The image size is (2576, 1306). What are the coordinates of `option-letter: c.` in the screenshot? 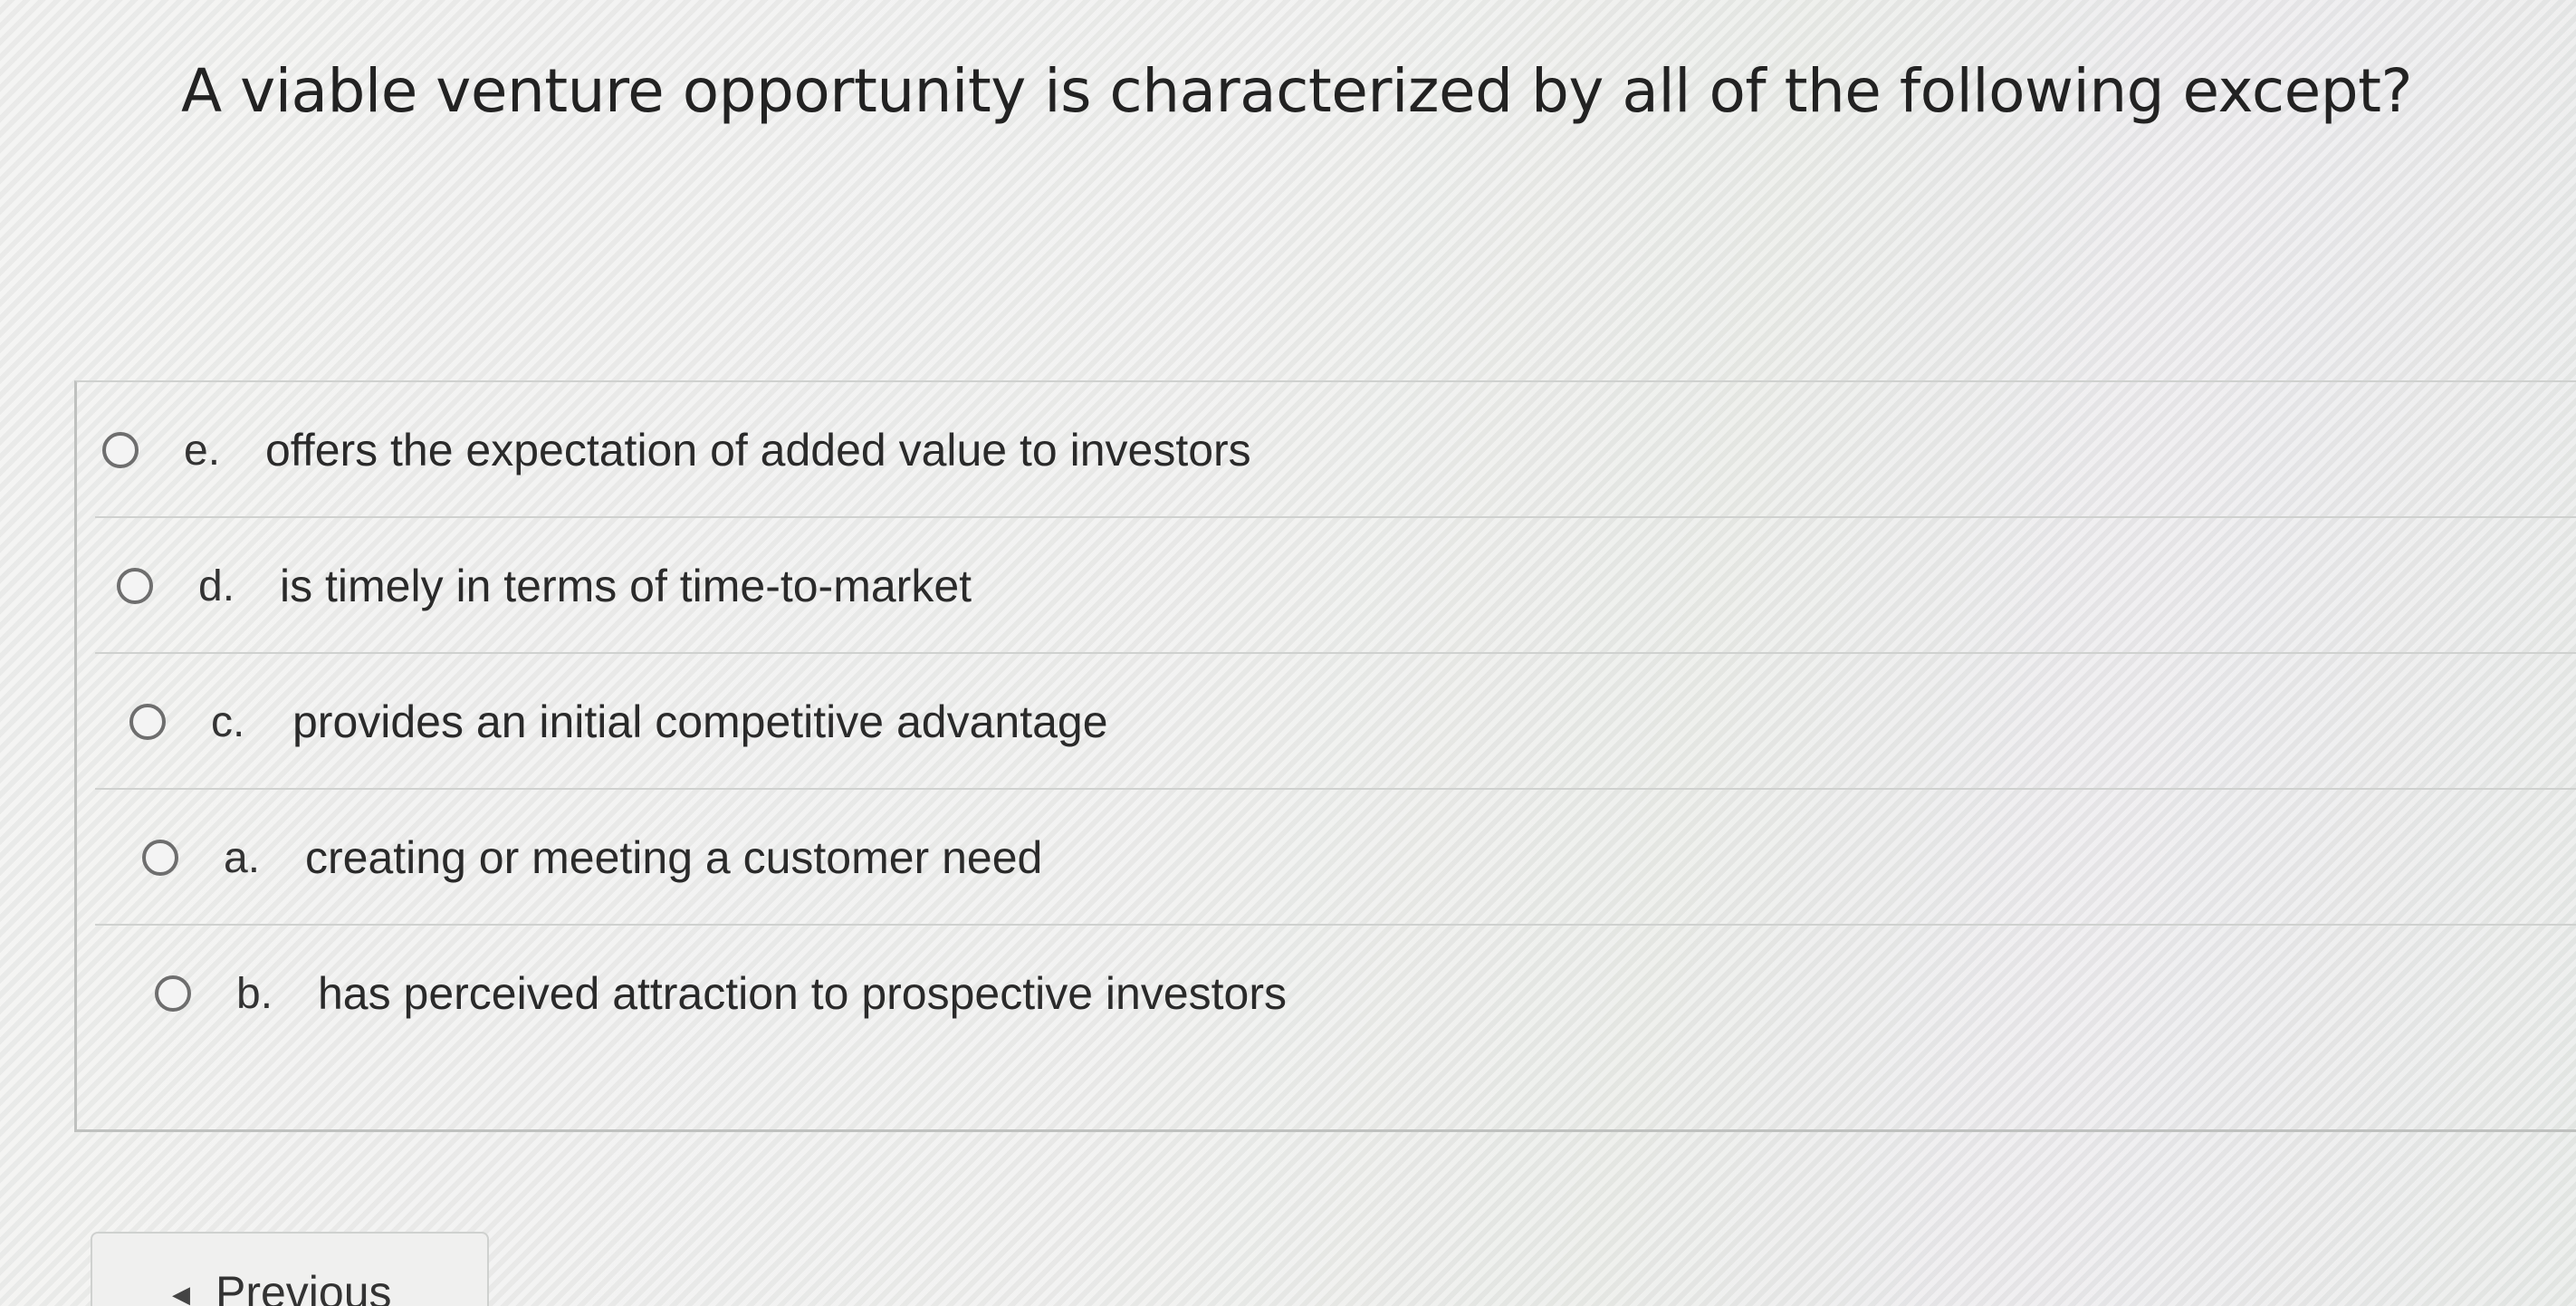 It's located at (228, 721).